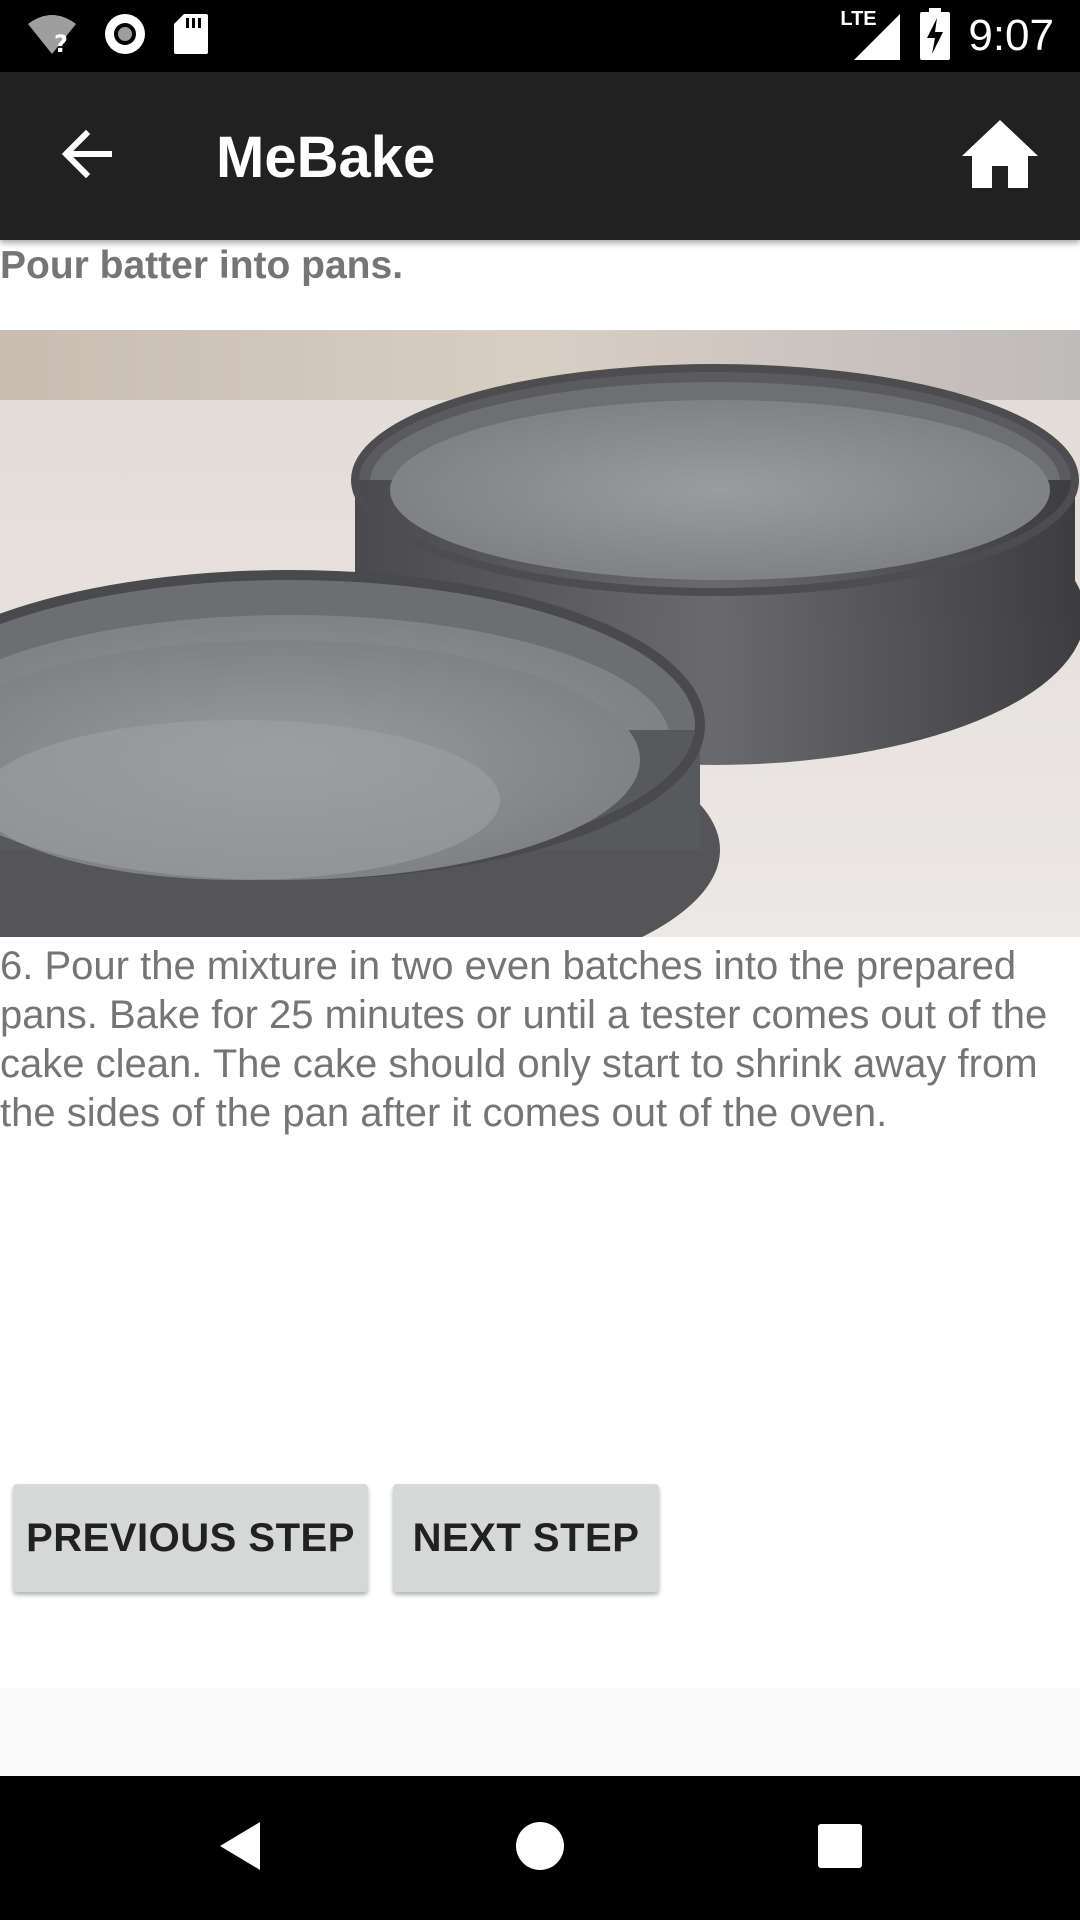  Describe the element at coordinates (191, 36) in the screenshot. I see `sd-card-icon` at that location.